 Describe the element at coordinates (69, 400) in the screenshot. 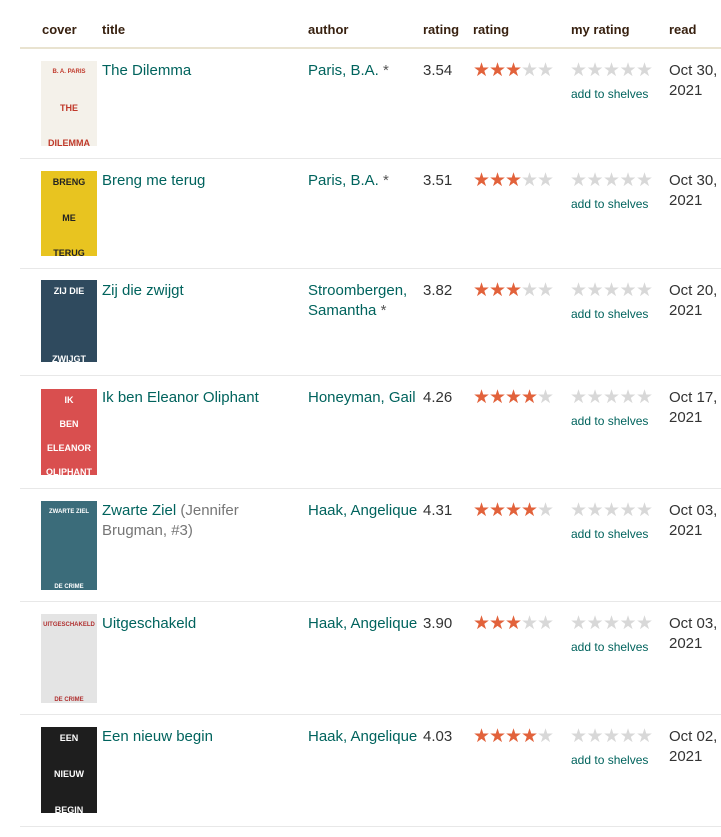

I see `cover-text: IK` at that location.